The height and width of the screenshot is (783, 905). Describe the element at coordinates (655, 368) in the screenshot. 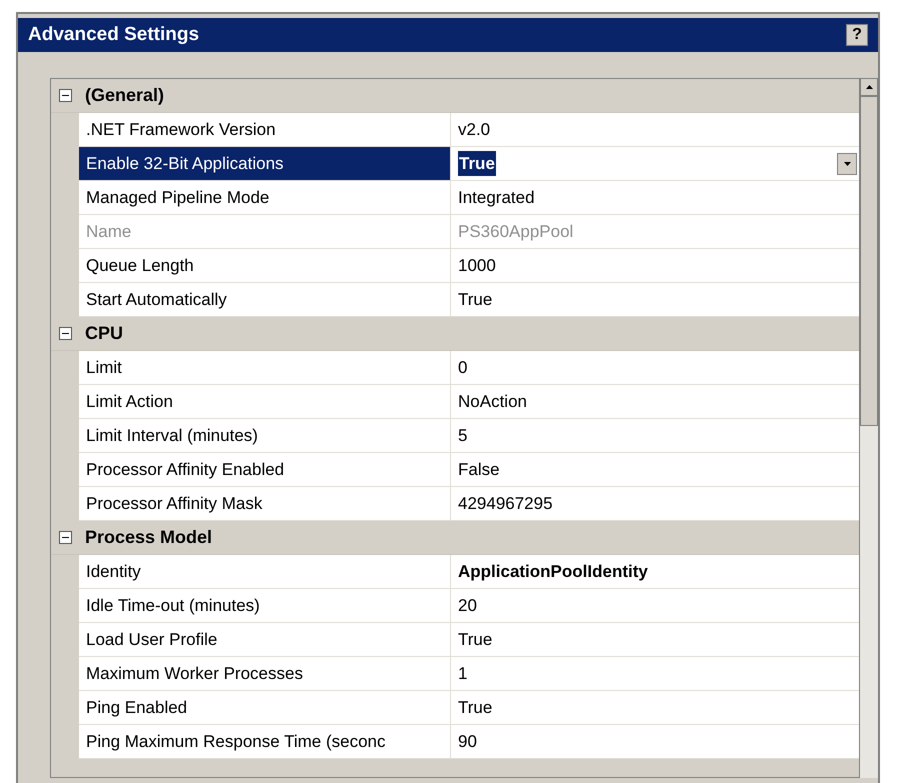

I see `property-value: 0` at that location.